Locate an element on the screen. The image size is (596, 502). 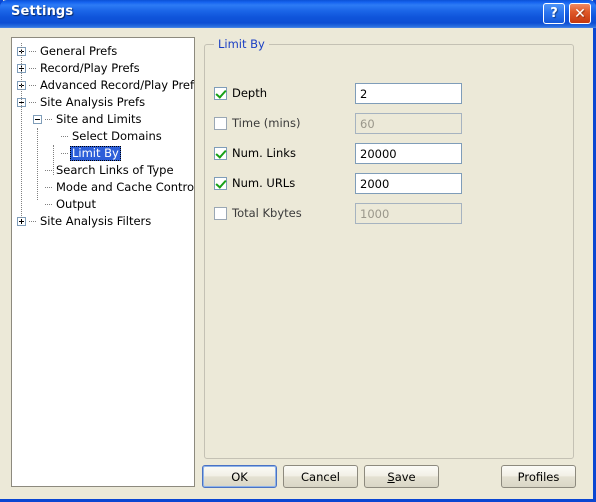
input-num-urls is located at coordinates (408, 183).